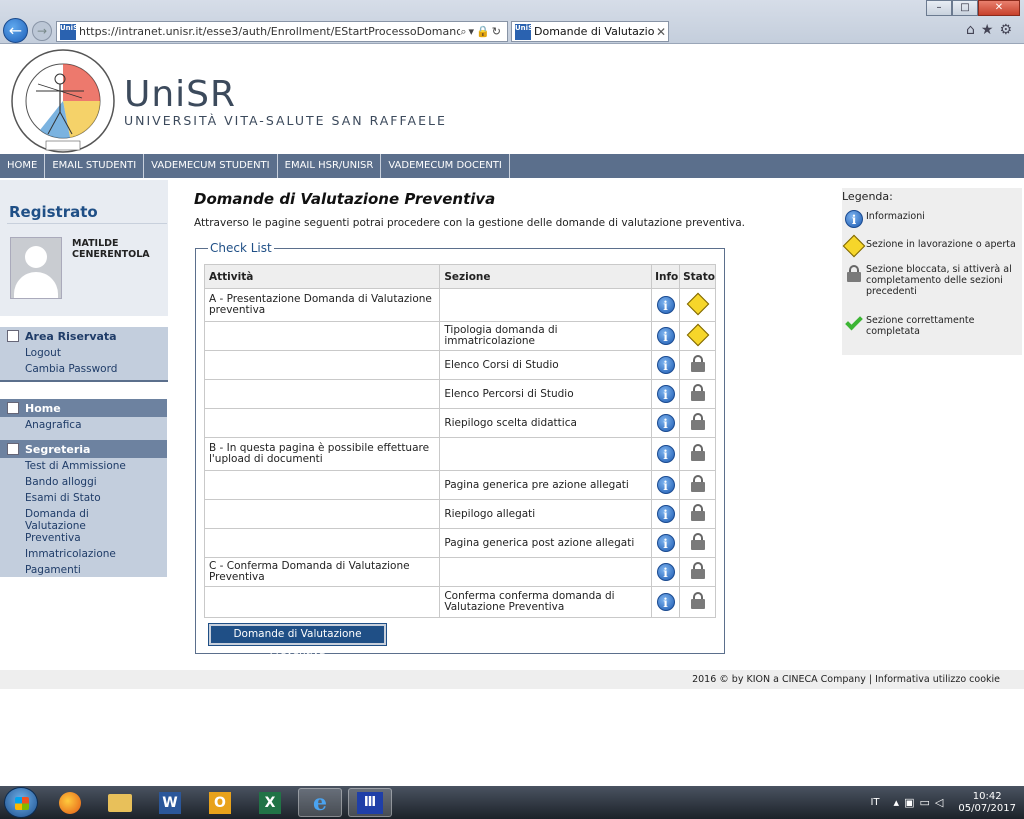 The width and height of the screenshot is (1024, 819). What do you see at coordinates (70, 526) in the screenshot?
I see `domanda-valutazione-link: Domanda di Valutazione Preventiva` at bounding box center [70, 526].